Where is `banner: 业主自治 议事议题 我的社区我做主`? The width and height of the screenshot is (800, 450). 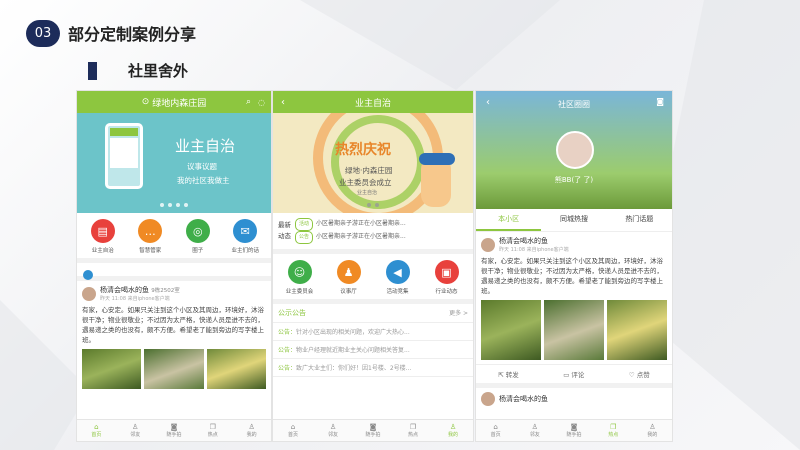 banner: 业主自治 议事议题 我的社区我做主 is located at coordinates (174, 163).